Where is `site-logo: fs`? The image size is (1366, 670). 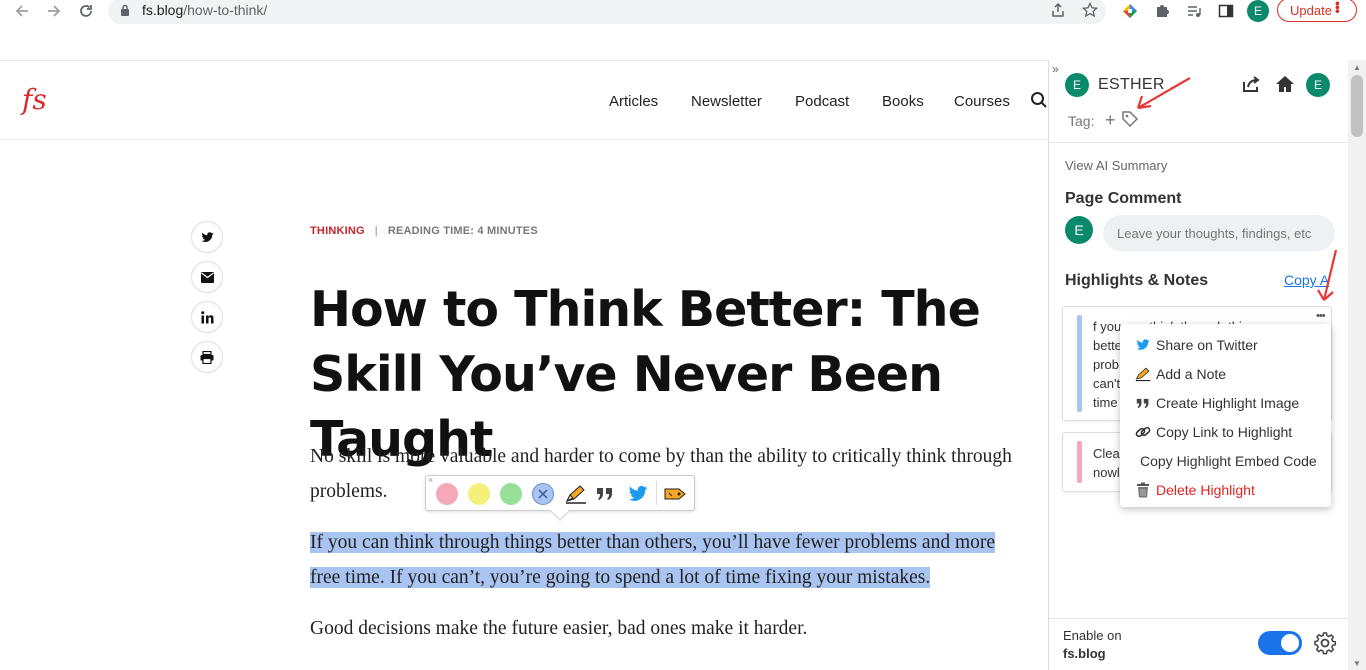 site-logo: fs is located at coordinates (34, 99).